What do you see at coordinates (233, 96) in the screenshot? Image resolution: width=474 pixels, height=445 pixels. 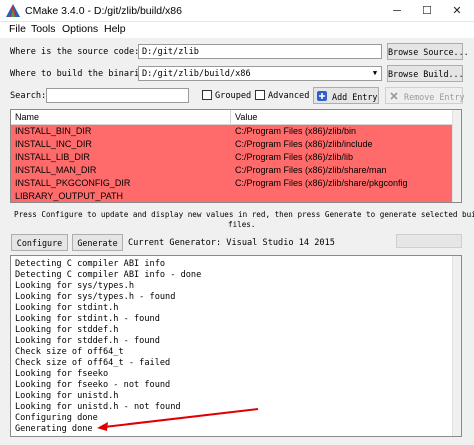 I see `grouped-label: Grouped` at bounding box center [233, 96].